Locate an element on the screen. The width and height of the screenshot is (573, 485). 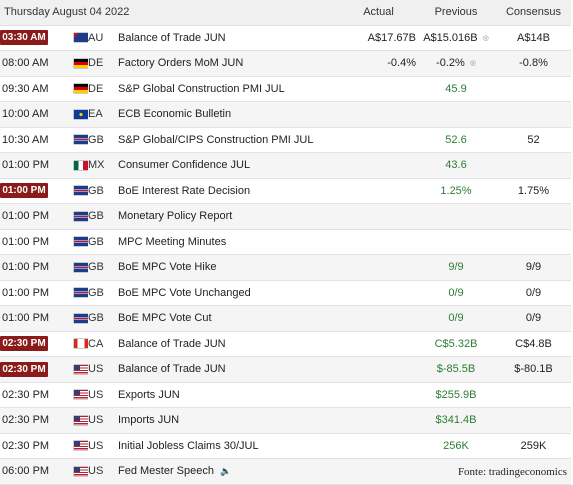
country-code: MX is located at coordinates (103, 165).